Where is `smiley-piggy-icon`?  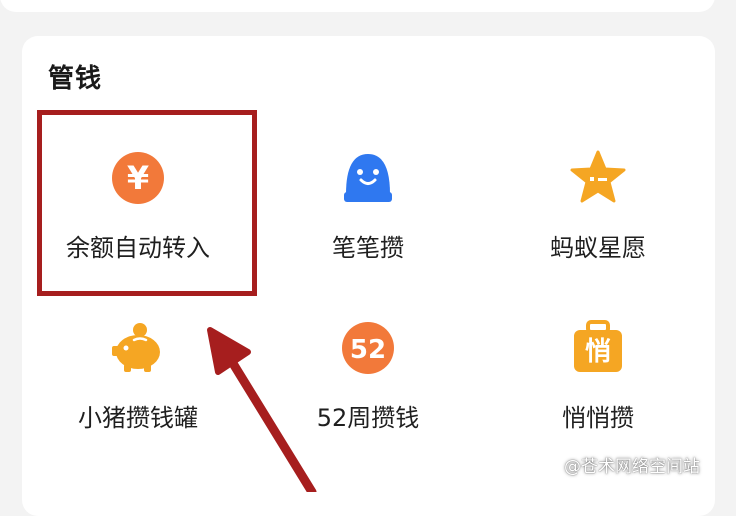 smiley-piggy-icon is located at coordinates (368, 178).